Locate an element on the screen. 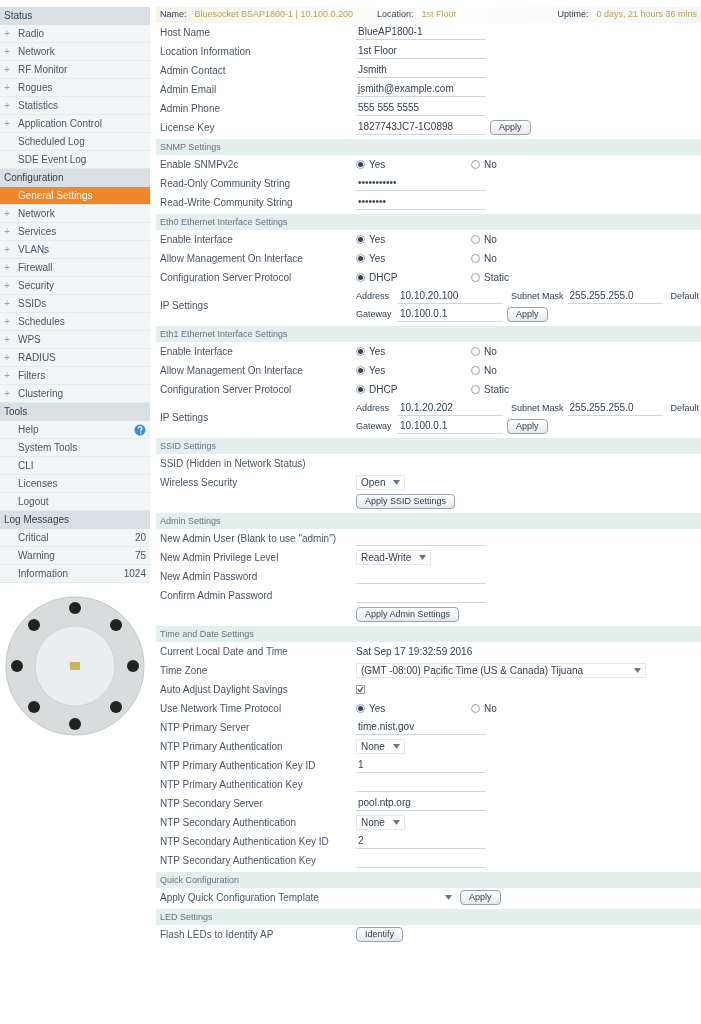 This screenshot has height=1024, width=701. input-field: jsmith@example.com is located at coordinates (421, 89).